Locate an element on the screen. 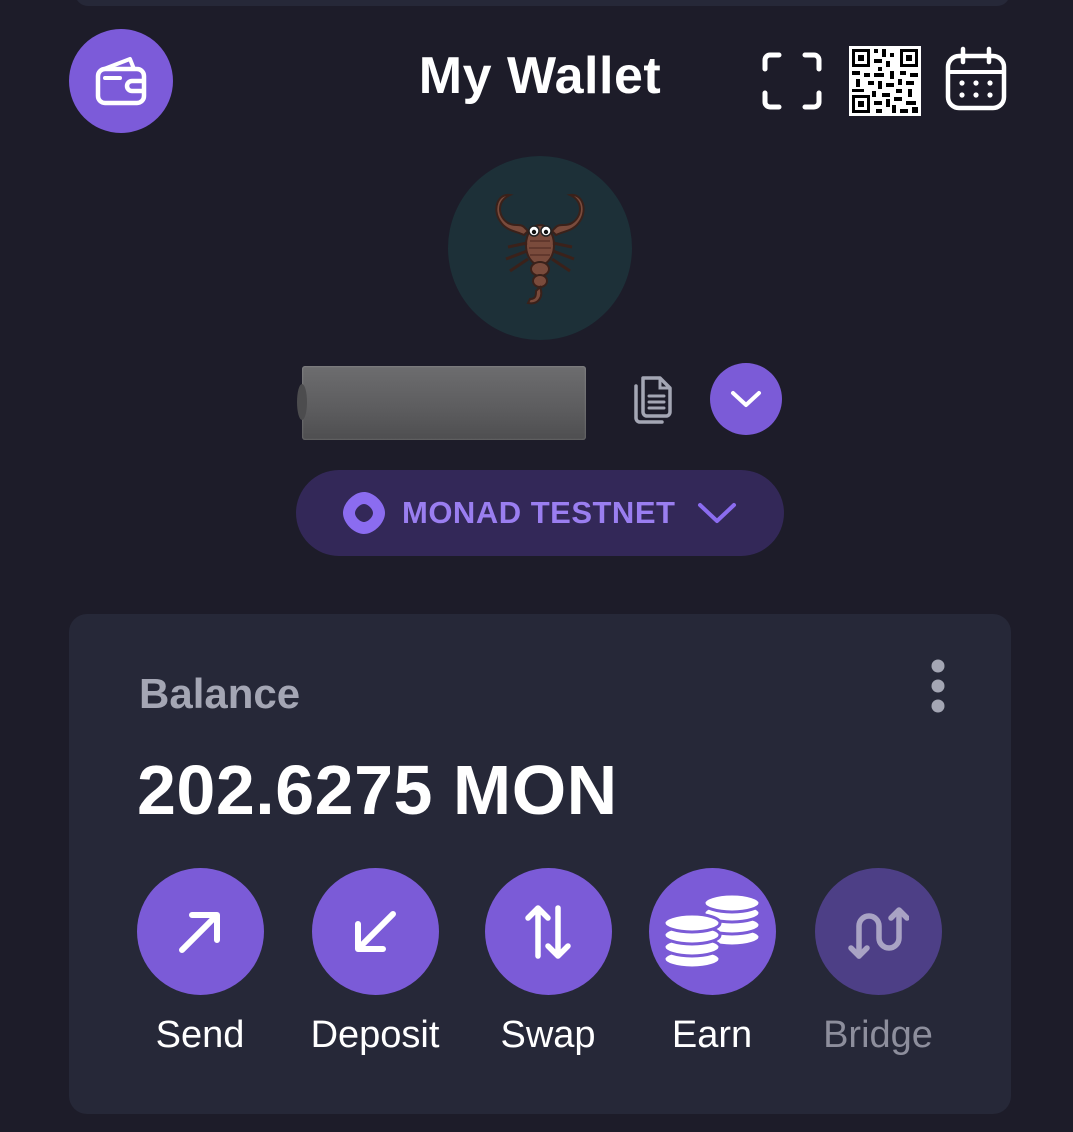  arrow-up-right-icon is located at coordinates (199, 932).